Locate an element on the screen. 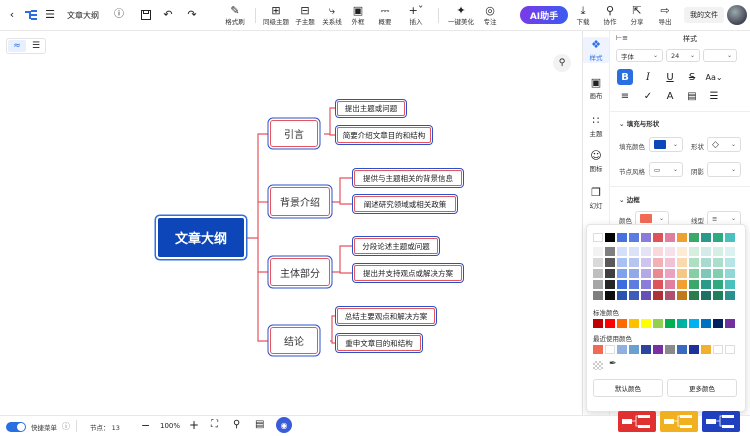  shape-select: ◇ ⌄ is located at coordinates (724, 144).